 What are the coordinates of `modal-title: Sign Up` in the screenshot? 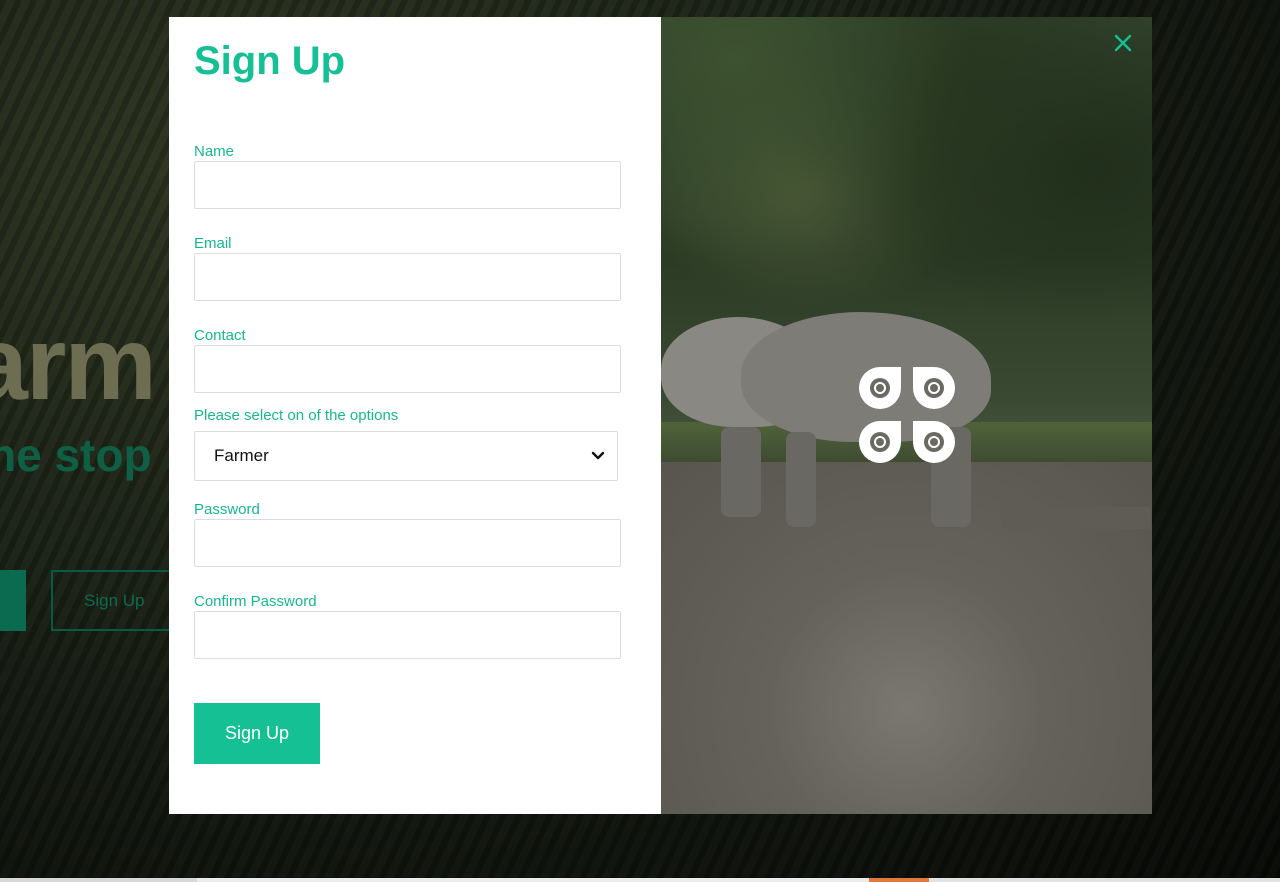 It's located at (270, 61).